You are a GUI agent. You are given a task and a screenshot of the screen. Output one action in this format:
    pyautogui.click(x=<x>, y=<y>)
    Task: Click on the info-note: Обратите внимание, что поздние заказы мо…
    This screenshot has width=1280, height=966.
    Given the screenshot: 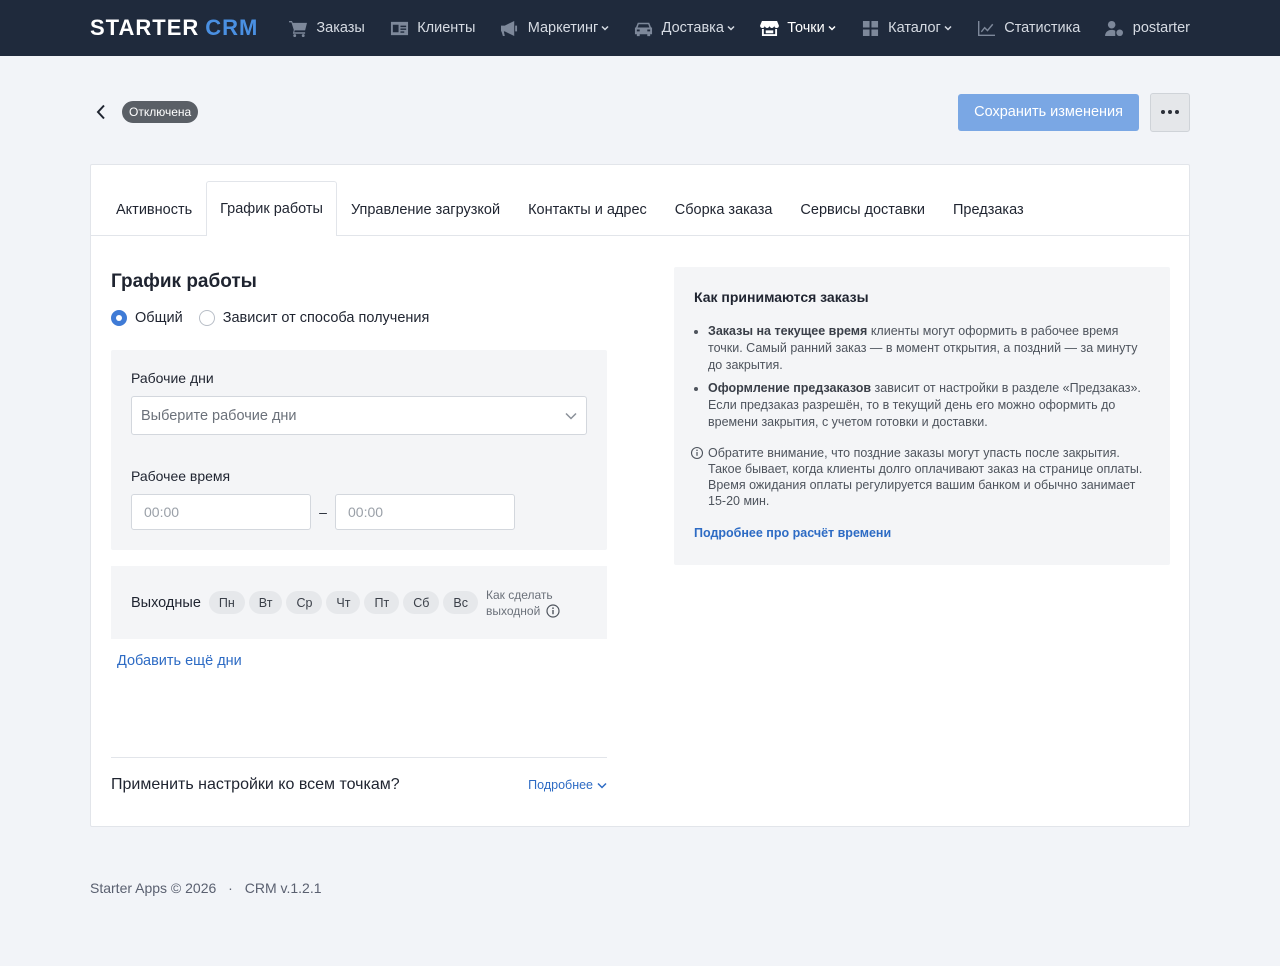 What is the action you would take?
    pyautogui.click(x=920, y=477)
    